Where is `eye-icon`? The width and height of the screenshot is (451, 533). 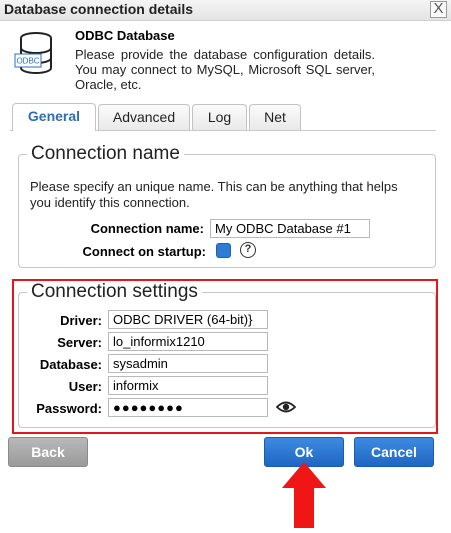 eye-icon is located at coordinates (286, 407).